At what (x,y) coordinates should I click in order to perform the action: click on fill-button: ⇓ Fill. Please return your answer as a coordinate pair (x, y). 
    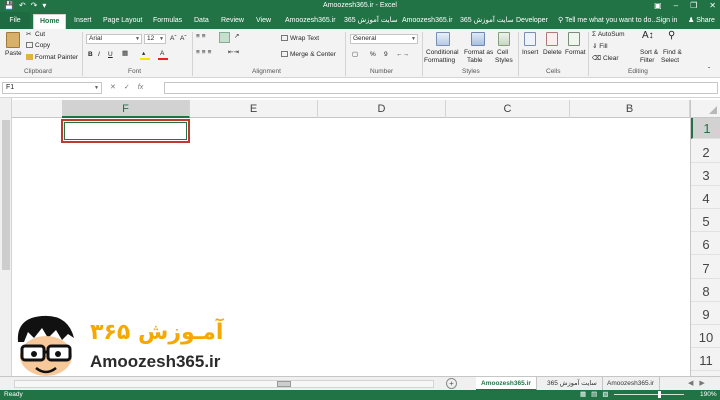
    Looking at the image, I should click on (600, 47).